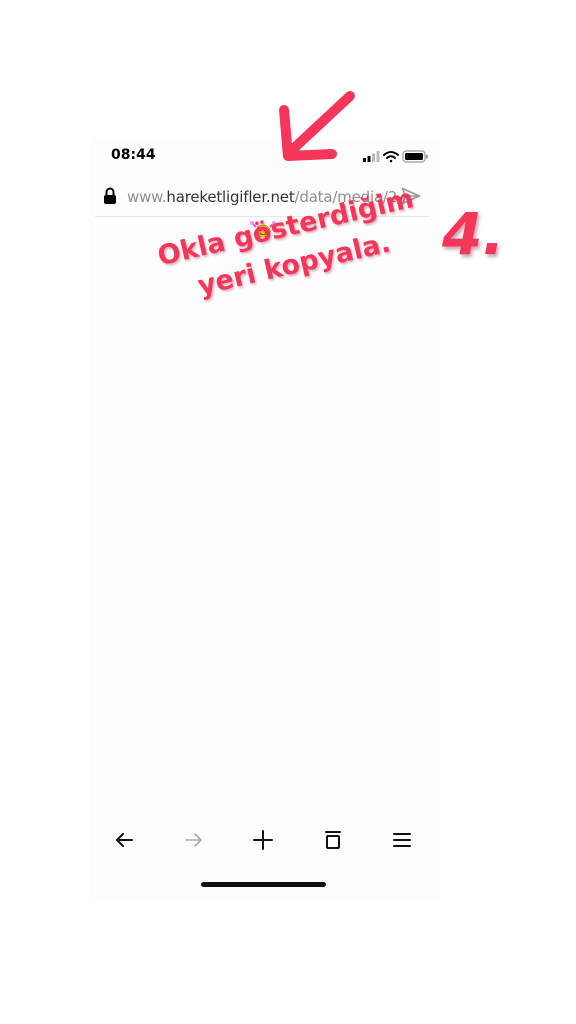 The height and width of the screenshot is (1024, 576). Describe the element at coordinates (230, 197) in the screenshot. I see `url-domain: hareketligifler.net` at that location.